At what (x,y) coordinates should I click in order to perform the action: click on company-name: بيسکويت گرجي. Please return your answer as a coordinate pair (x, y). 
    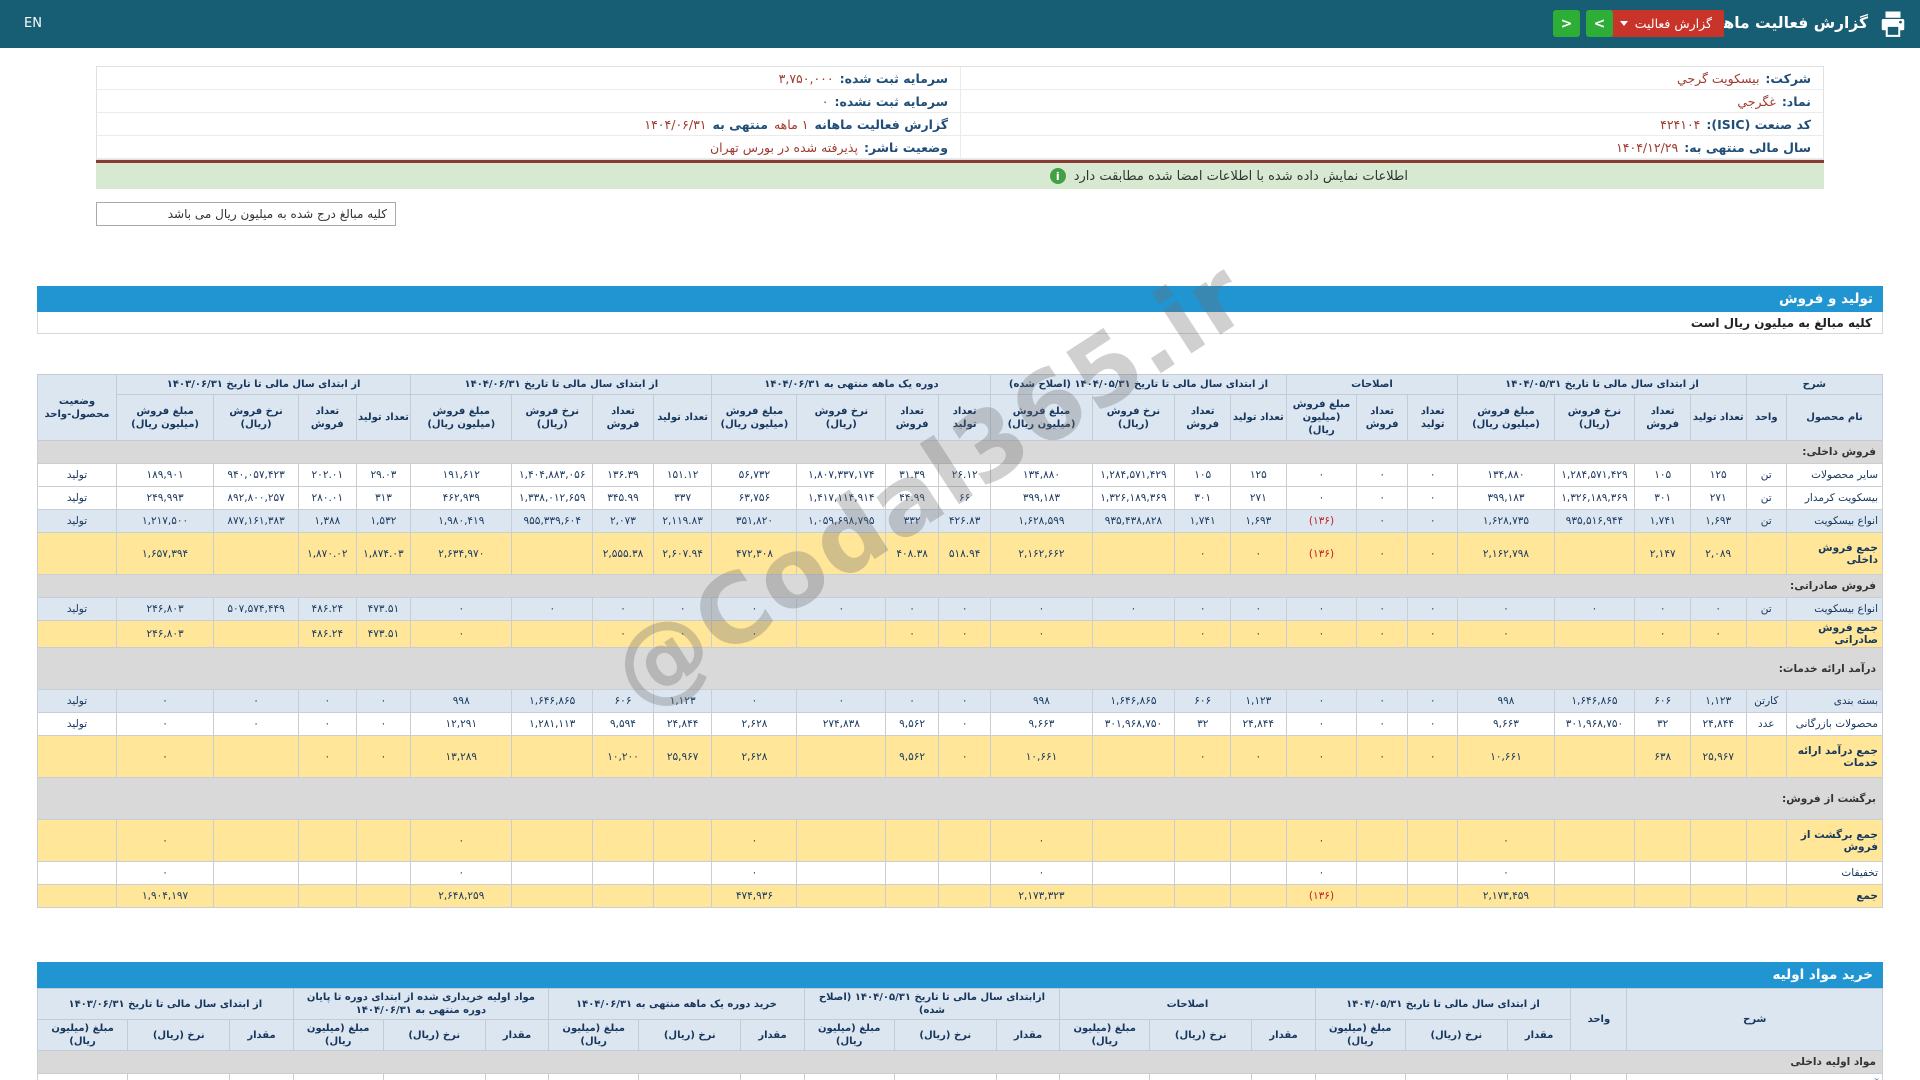
    Looking at the image, I should click on (1718, 78).